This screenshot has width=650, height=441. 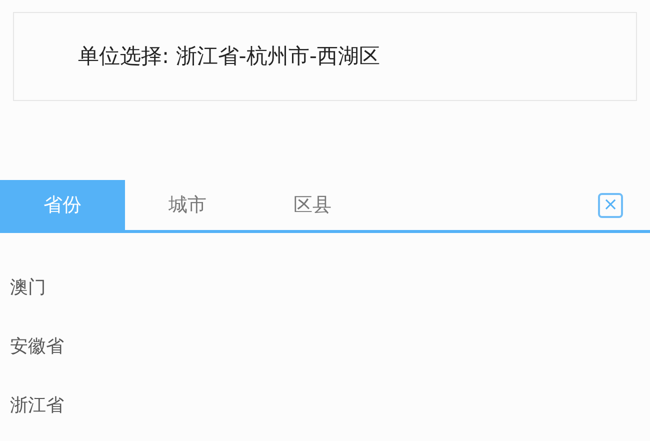 I want to click on list-item: 浙江省, so click(x=37, y=405).